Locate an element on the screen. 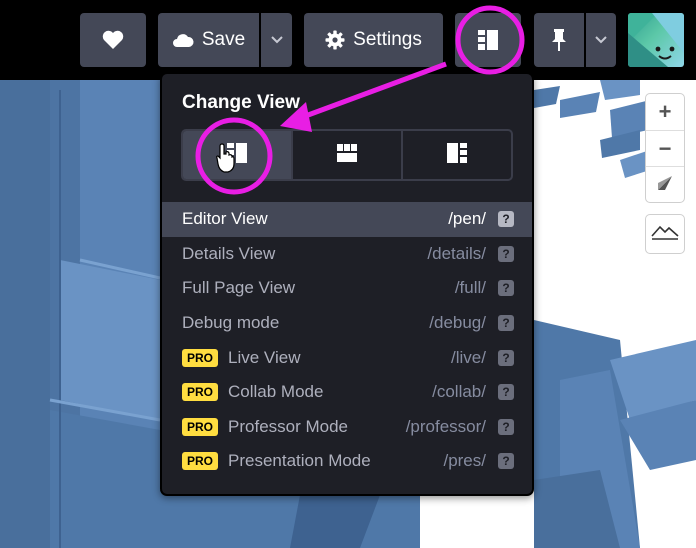 This screenshot has width=696, height=548. compass-icon is located at coordinates (665, 185).